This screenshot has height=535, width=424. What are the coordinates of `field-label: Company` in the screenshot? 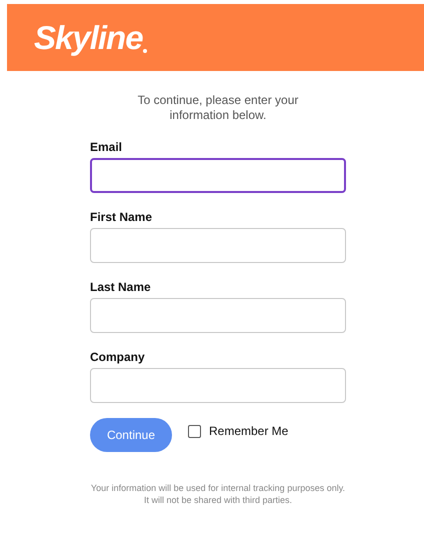 It's located at (118, 357).